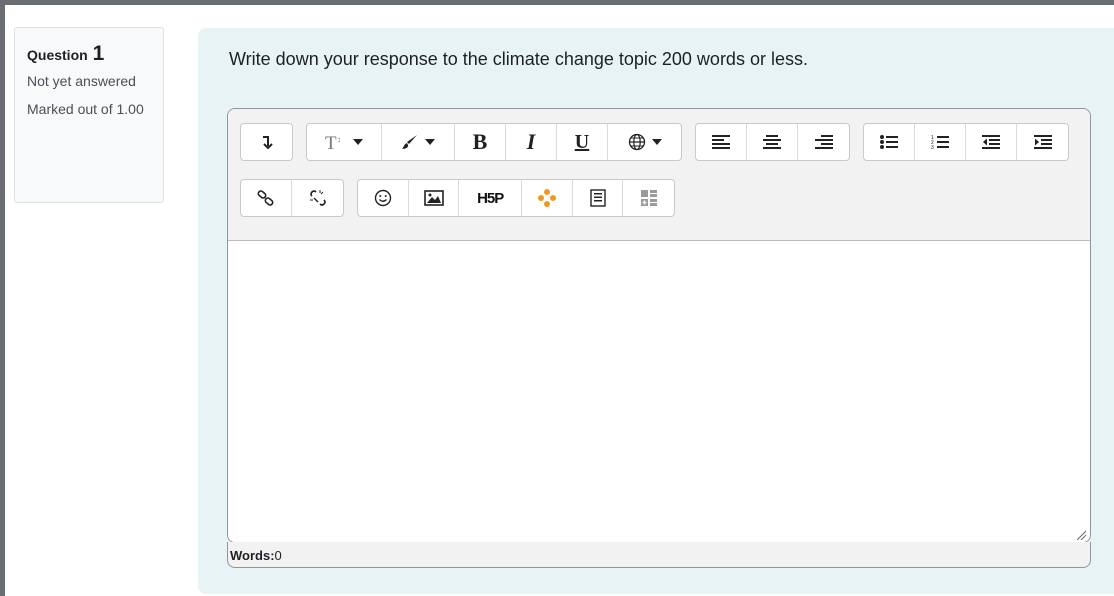 This screenshot has width=1114, height=596. I want to click on svg-text: 3, so click(932, 147).